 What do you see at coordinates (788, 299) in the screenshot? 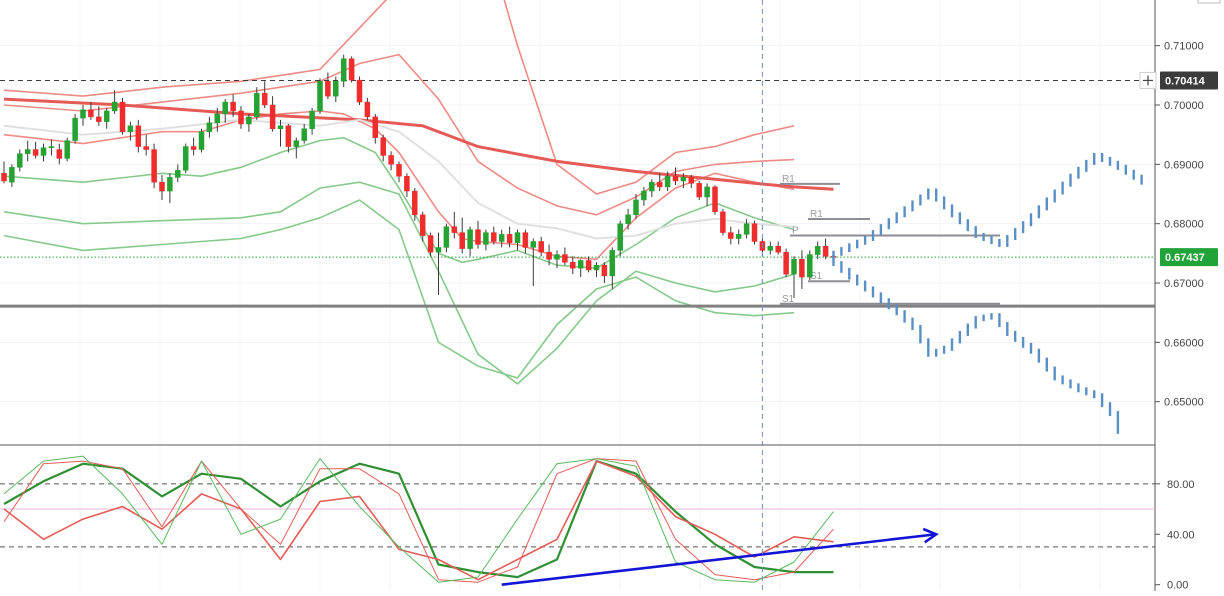
I see `pivot-level-label: S1` at bounding box center [788, 299].